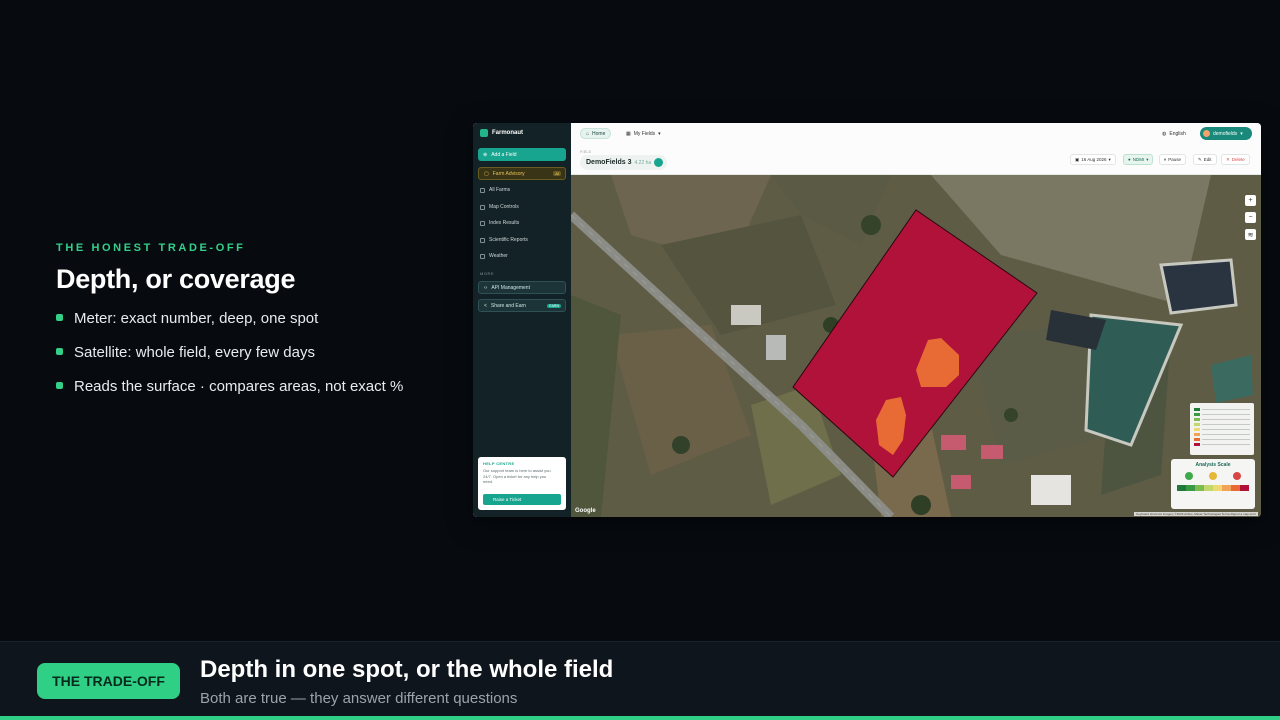 This screenshot has height=720, width=1280. I want to click on brand-logo: Farmonaut, so click(501, 133).